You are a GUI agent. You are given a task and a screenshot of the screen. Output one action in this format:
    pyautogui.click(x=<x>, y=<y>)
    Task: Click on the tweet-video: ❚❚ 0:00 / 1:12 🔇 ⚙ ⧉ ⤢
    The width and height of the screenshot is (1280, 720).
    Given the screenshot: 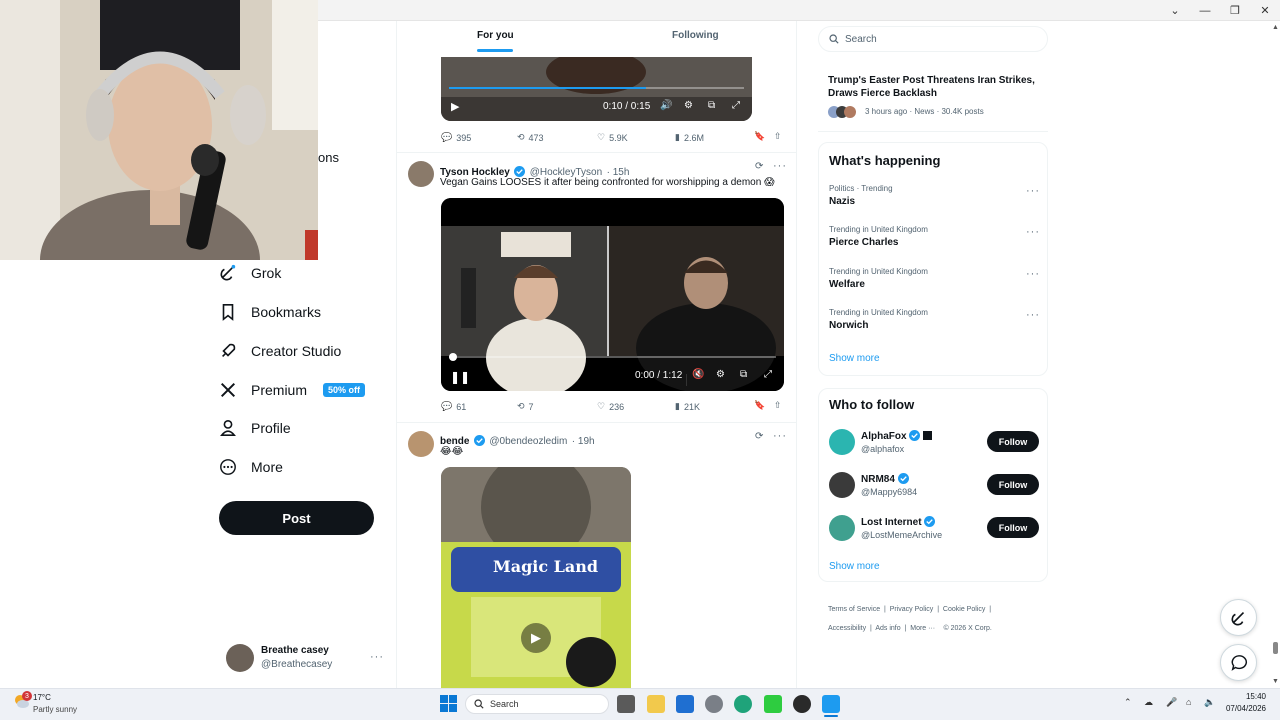 What is the action you would take?
    pyautogui.click(x=612, y=294)
    